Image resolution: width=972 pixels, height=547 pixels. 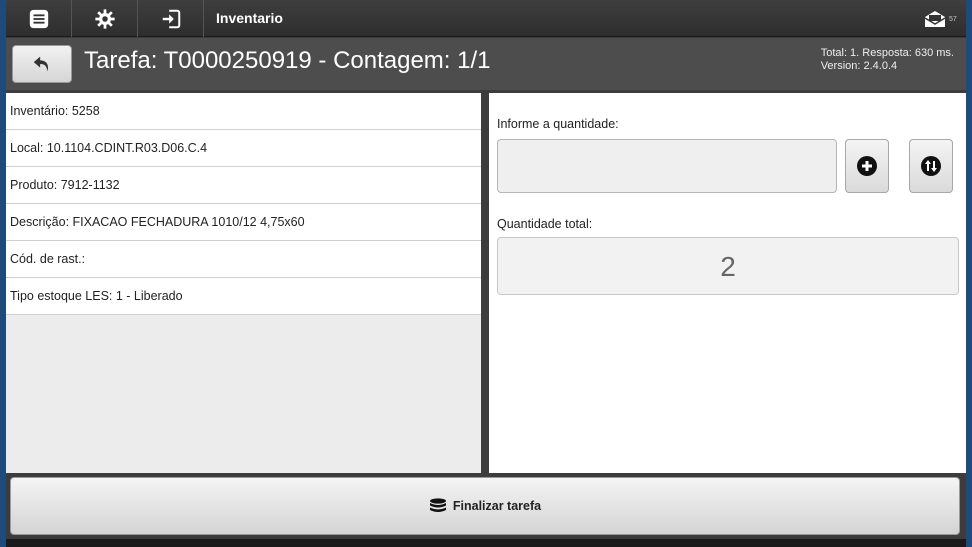 I want to click on messages-button: 57, so click(x=942, y=19).